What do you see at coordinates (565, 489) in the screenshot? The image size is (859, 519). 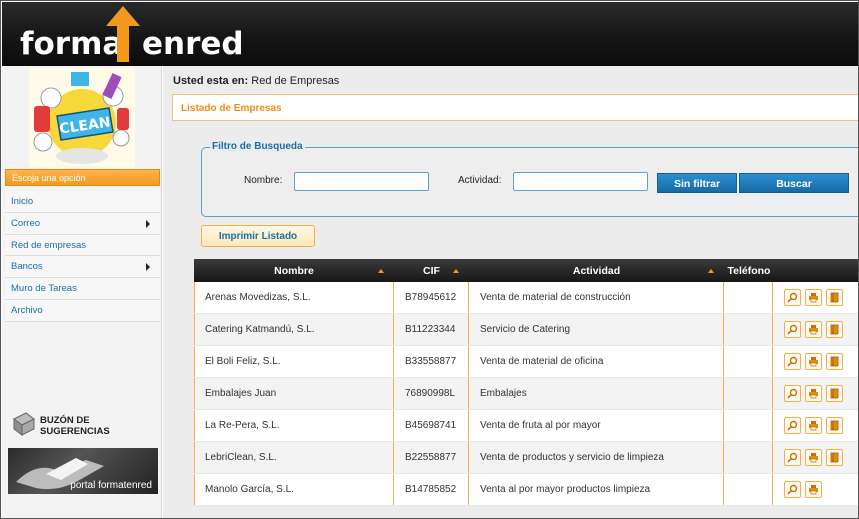 I see `cell-actividad: Venta al por mayor productos limpieza` at bounding box center [565, 489].